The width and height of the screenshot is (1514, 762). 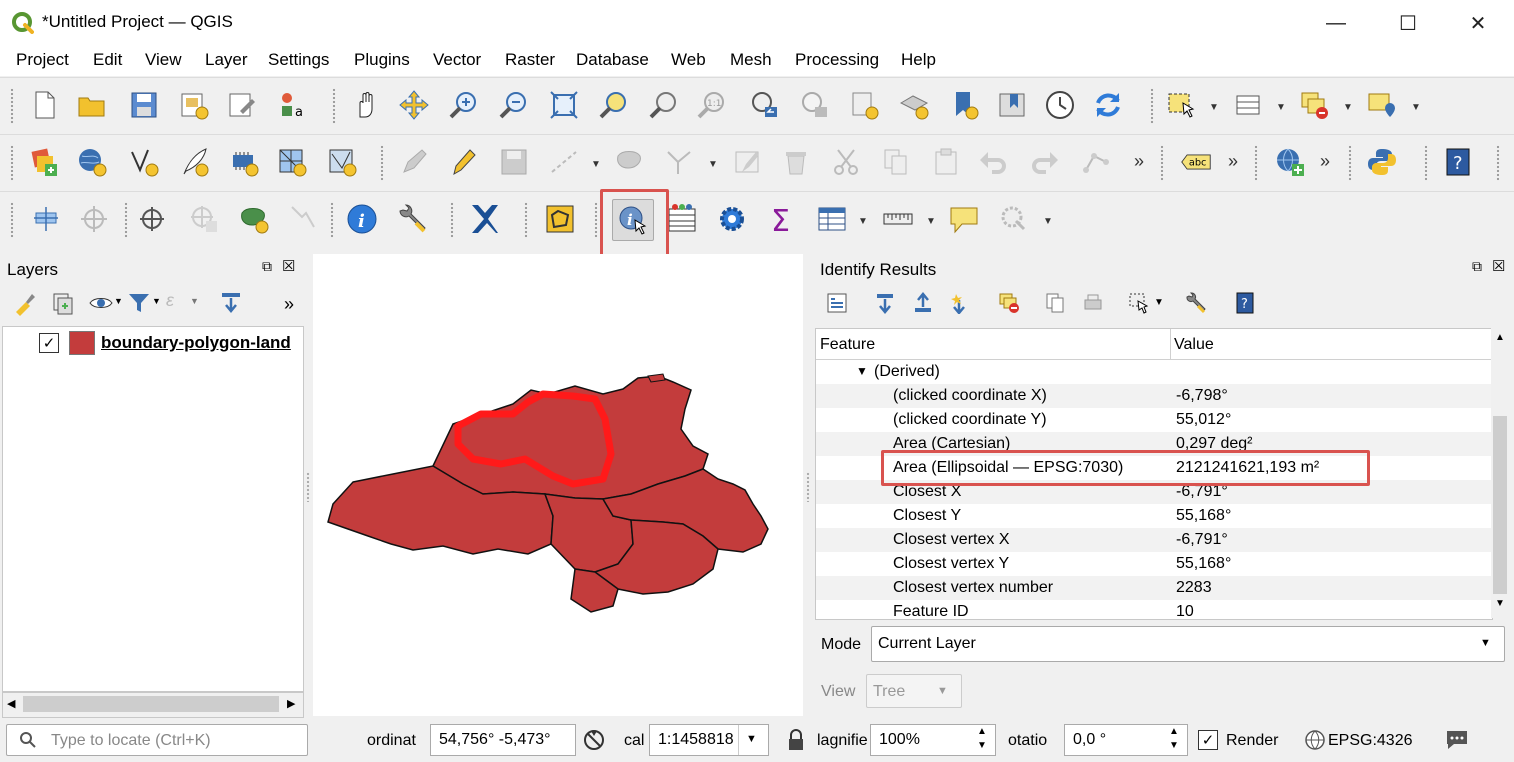 I want to click on new-map-view-icon, so click(x=864, y=105).